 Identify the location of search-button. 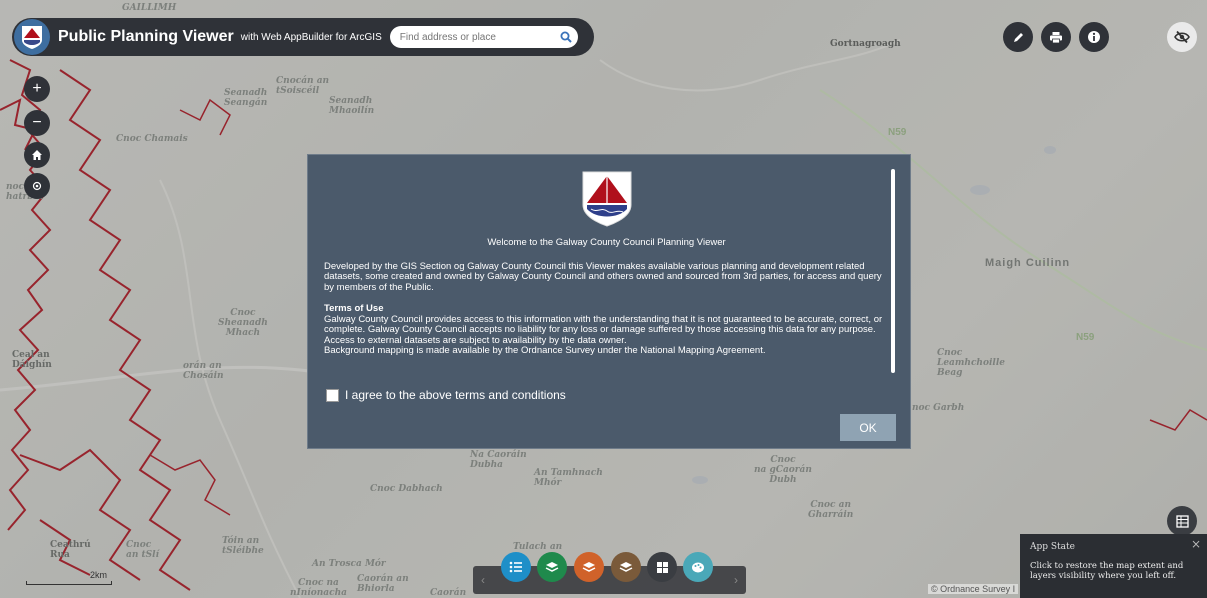
(566, 37).